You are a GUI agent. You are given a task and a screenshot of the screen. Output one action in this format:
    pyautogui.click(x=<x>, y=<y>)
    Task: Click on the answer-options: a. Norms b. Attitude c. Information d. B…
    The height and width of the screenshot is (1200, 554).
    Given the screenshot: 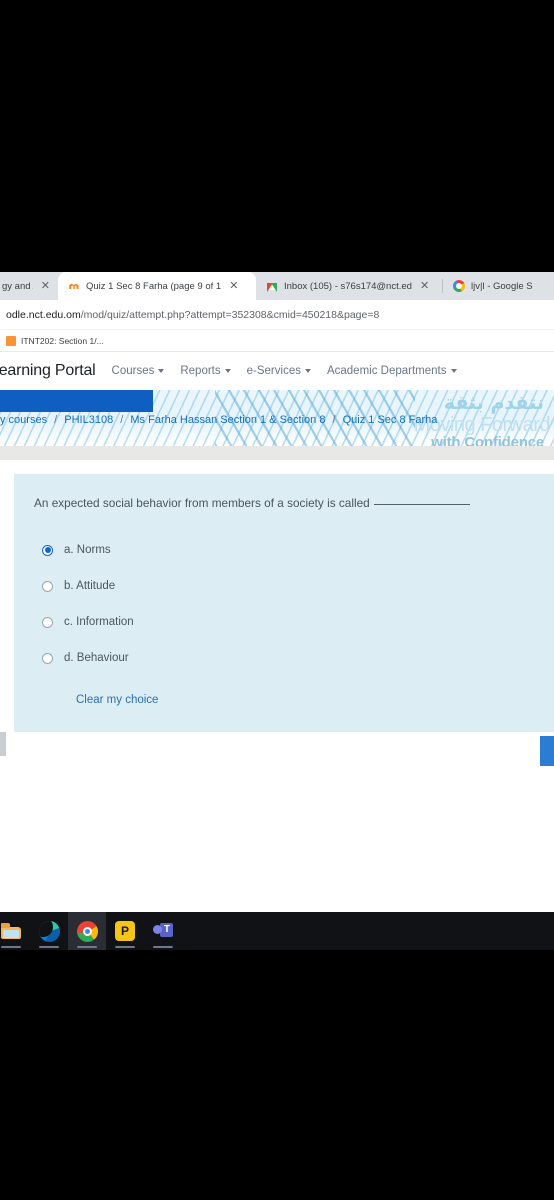 What is the action you would take?
    pyautogui.click(x=284, y=604)
    